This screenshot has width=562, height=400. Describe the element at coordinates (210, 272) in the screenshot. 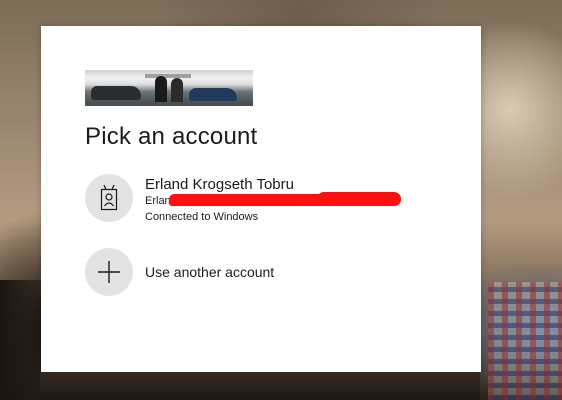

I see `use-another-account-label: Use another account` at that location.